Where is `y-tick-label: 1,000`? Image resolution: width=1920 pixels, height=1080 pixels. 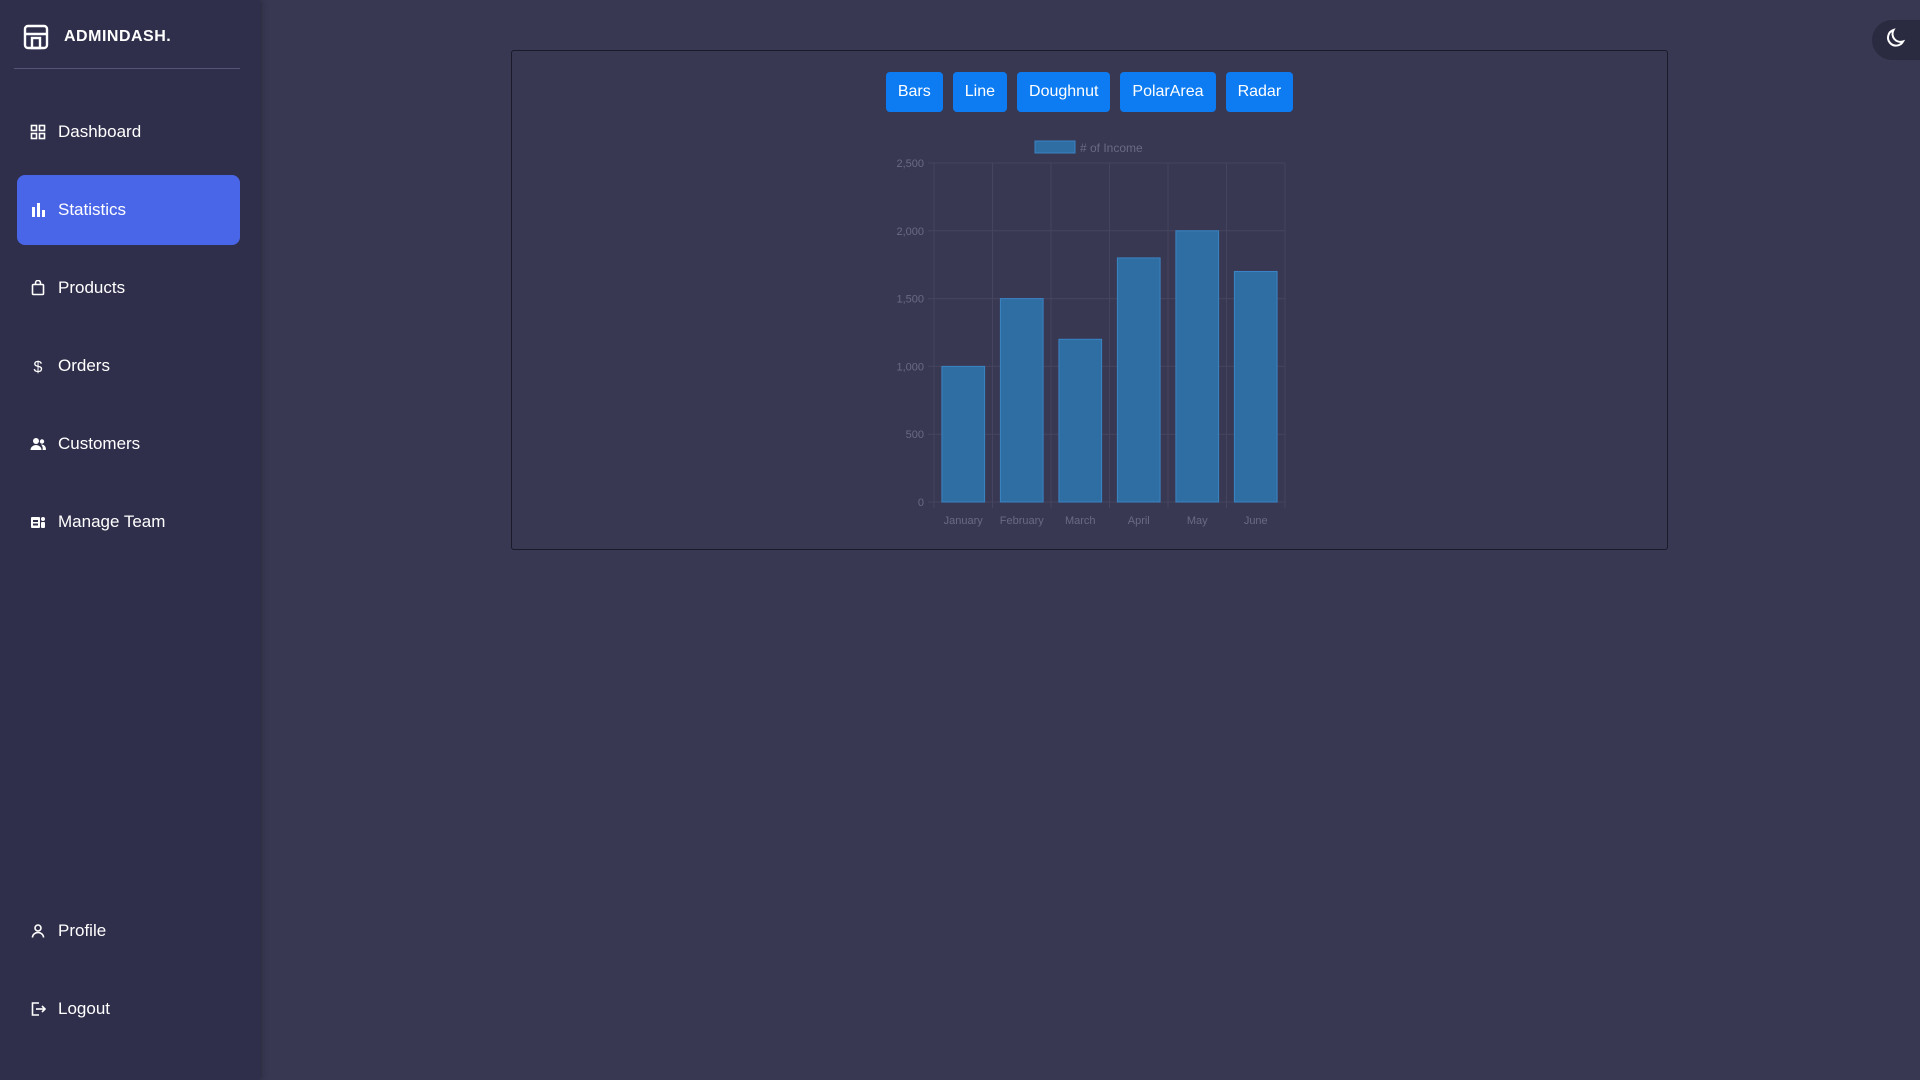
y-tick-label: 1,000 is located at coordinates (910, 367).